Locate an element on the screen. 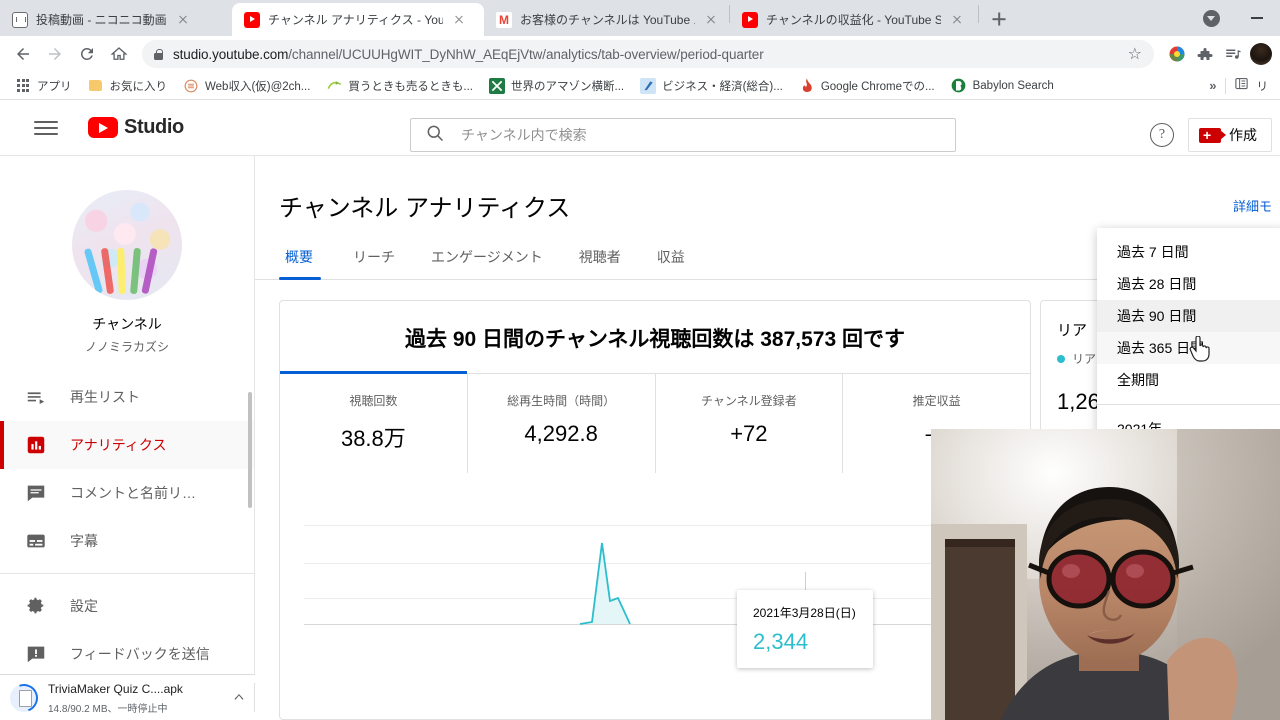 This screenshot has width=1280, height=720. forward-button is located at coordinates (55, 54).